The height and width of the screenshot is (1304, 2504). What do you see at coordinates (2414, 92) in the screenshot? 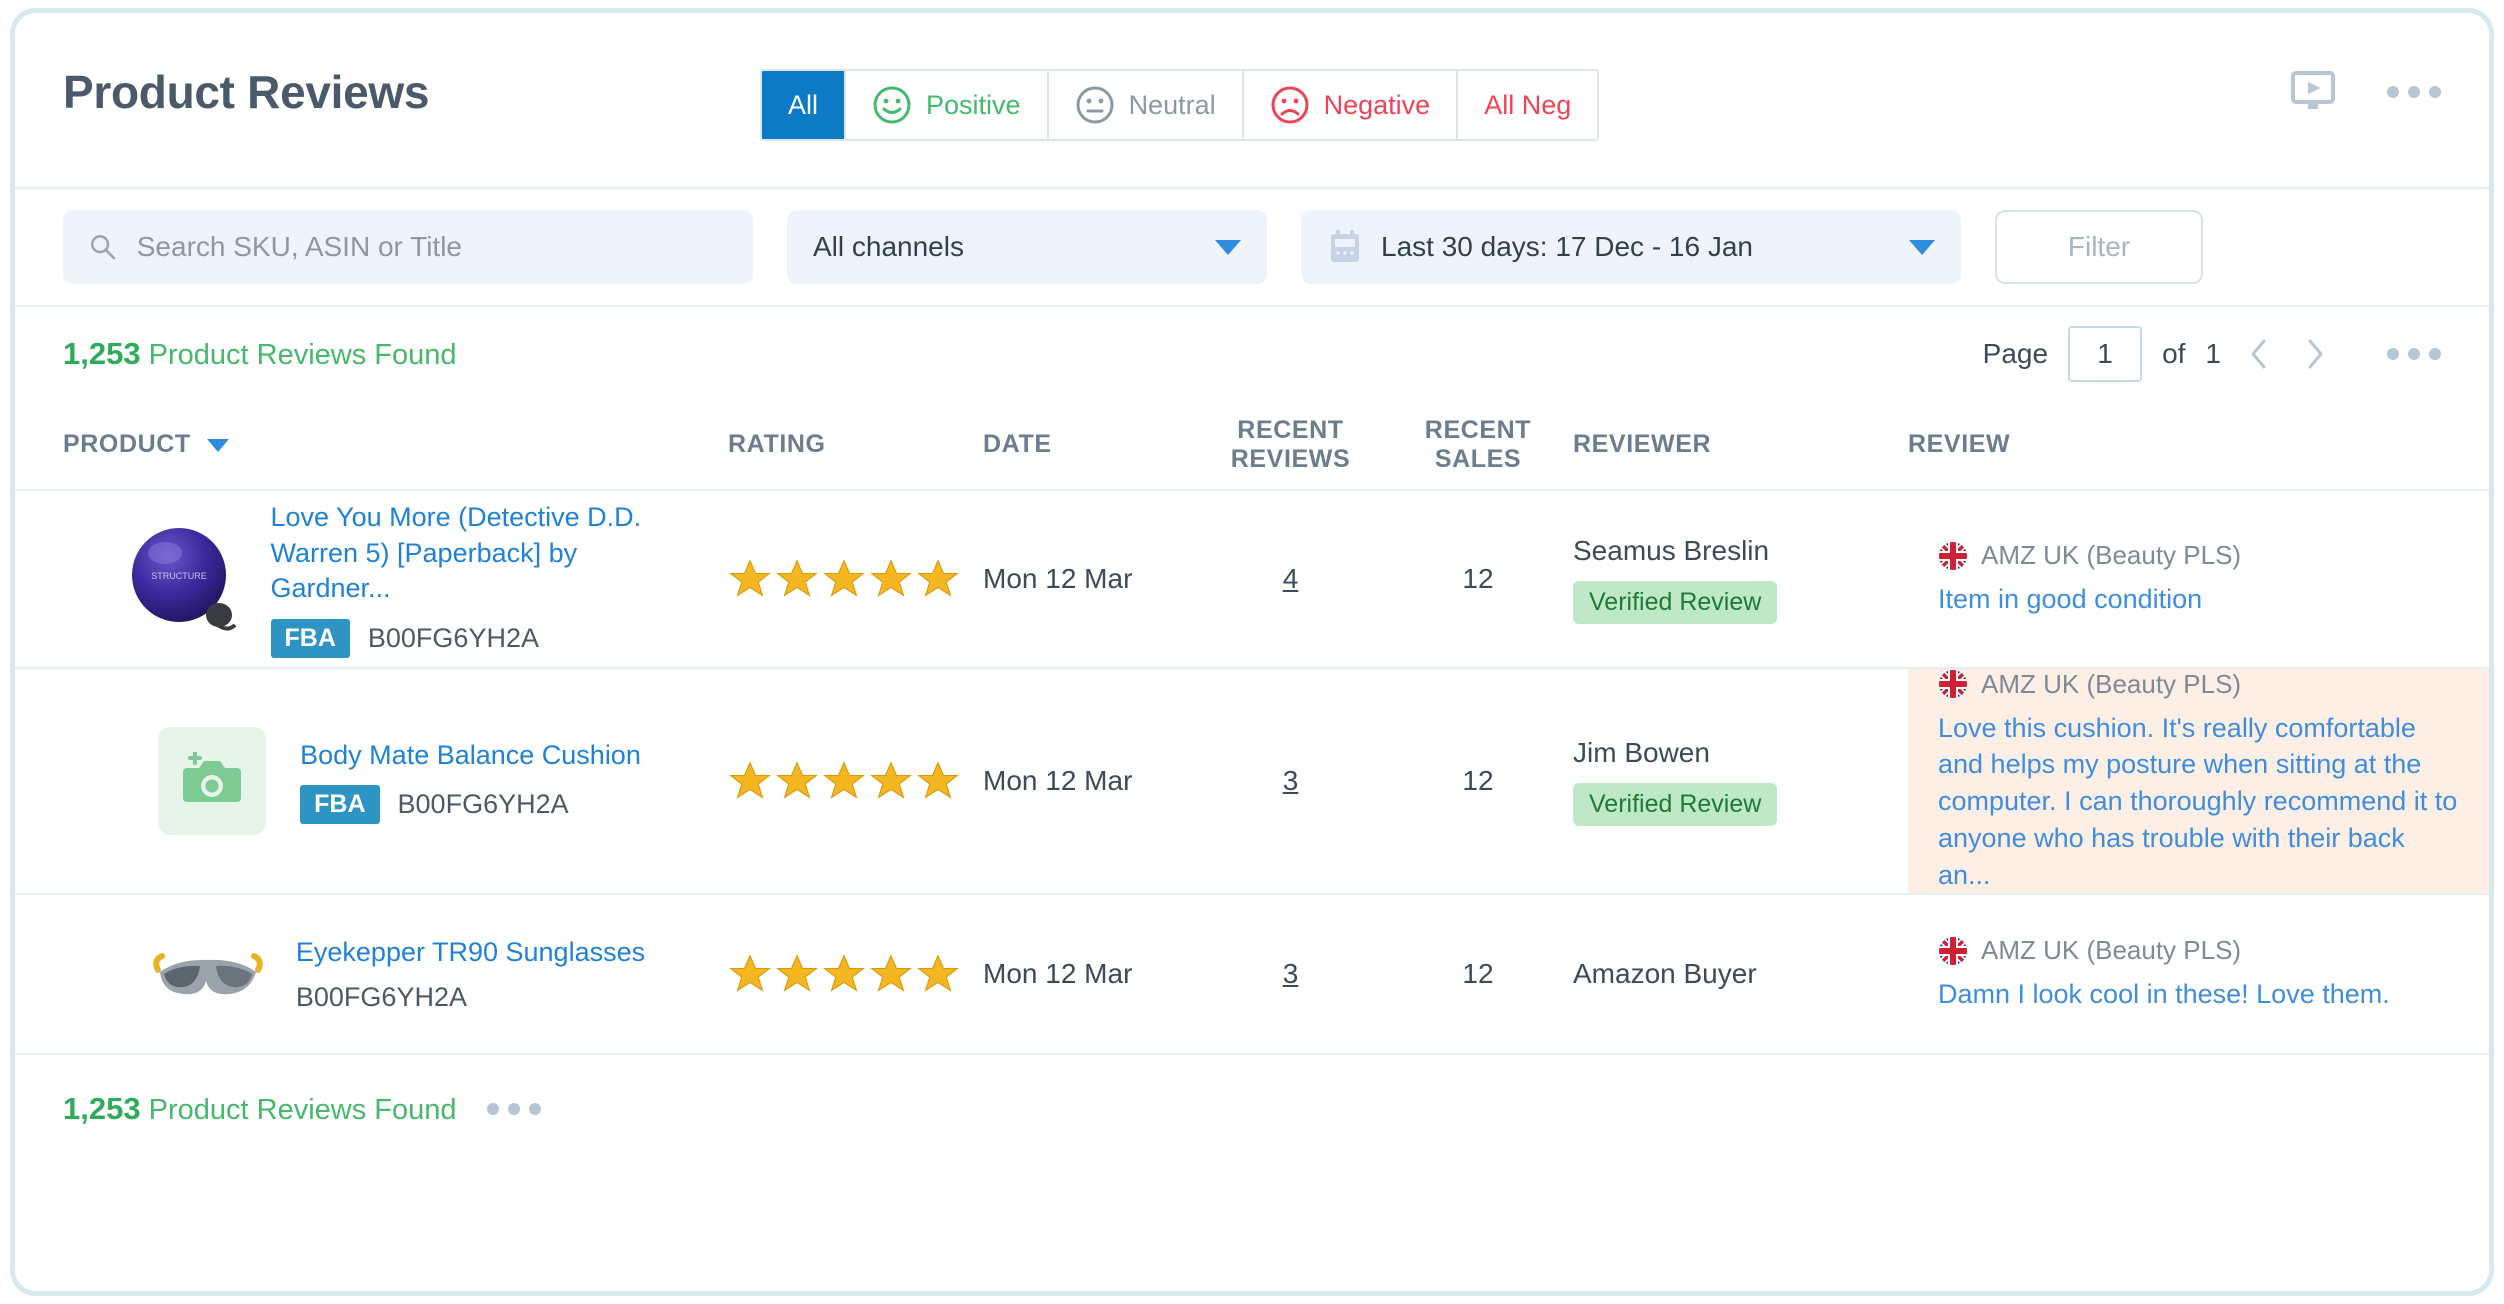
I see `more-options-icon` at bounding box center [2414, 92].